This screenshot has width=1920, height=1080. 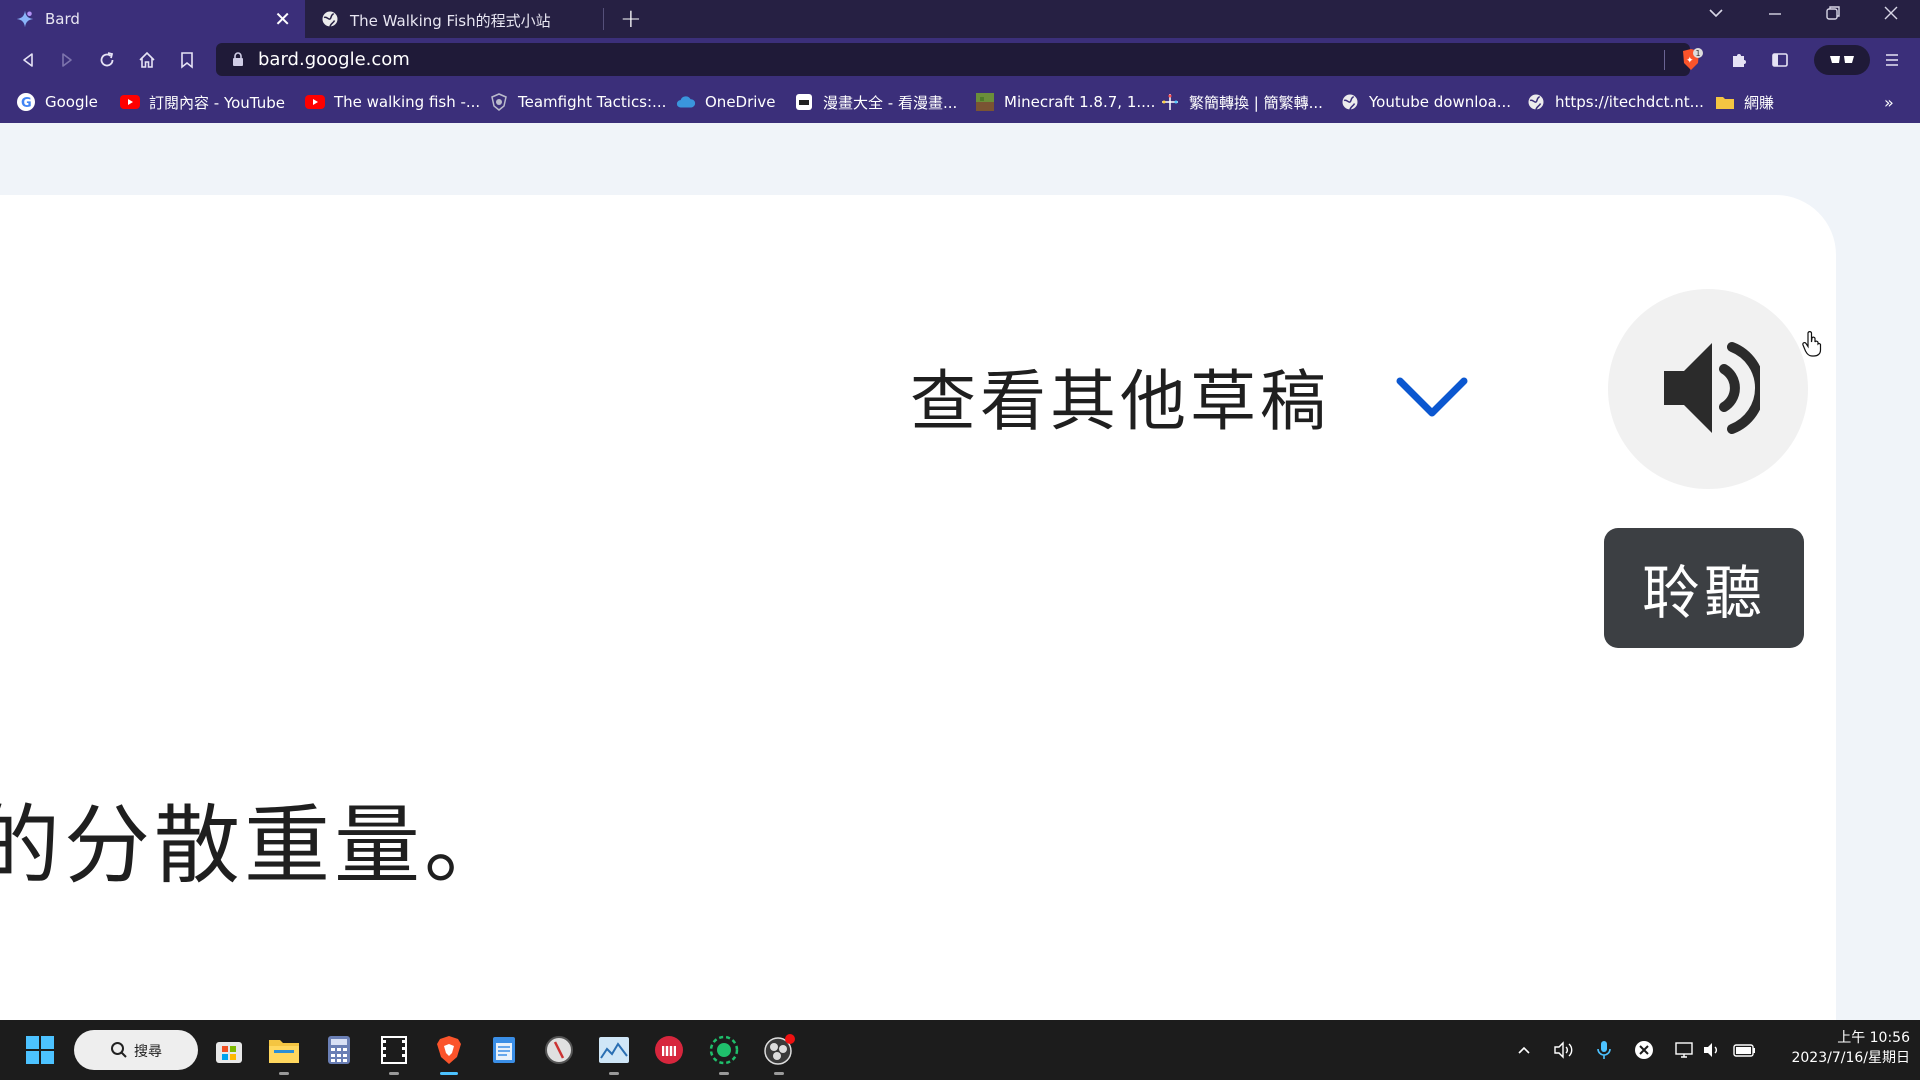 What do you see at coordinates (334, 59) in the screenshot?
I see `url-text: bard.google.com` at bounding box center [334, 59].